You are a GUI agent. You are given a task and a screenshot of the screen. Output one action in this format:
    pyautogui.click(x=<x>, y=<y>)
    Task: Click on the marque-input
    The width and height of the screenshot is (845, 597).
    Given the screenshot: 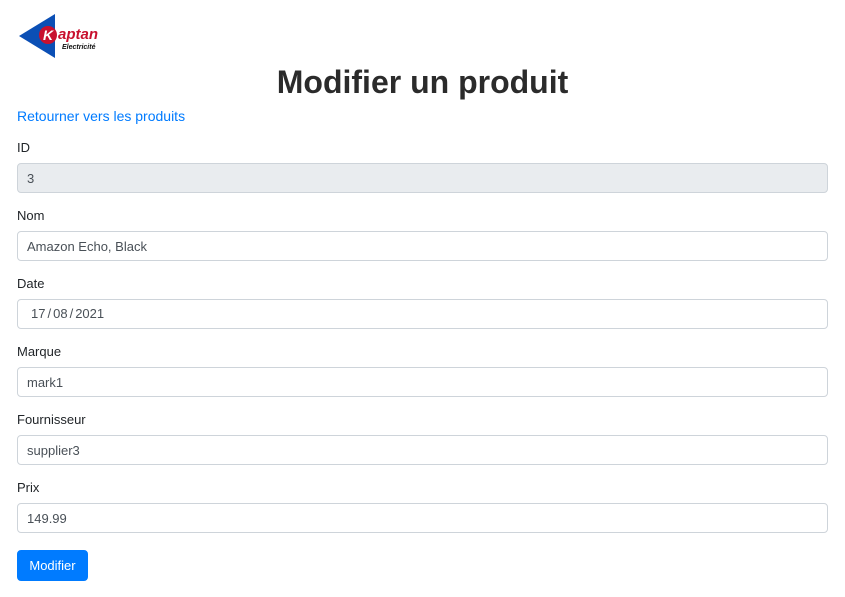 What is the action you would take?
    pyautogui.click(x=422, y=382)
    